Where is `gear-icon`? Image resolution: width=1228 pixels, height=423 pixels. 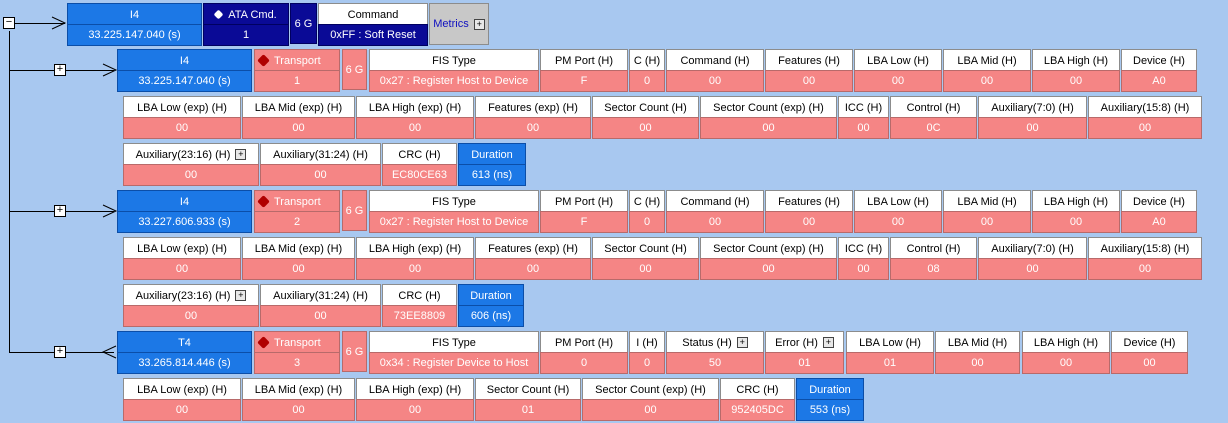
gear-icon is located at coordinates (263, 342).